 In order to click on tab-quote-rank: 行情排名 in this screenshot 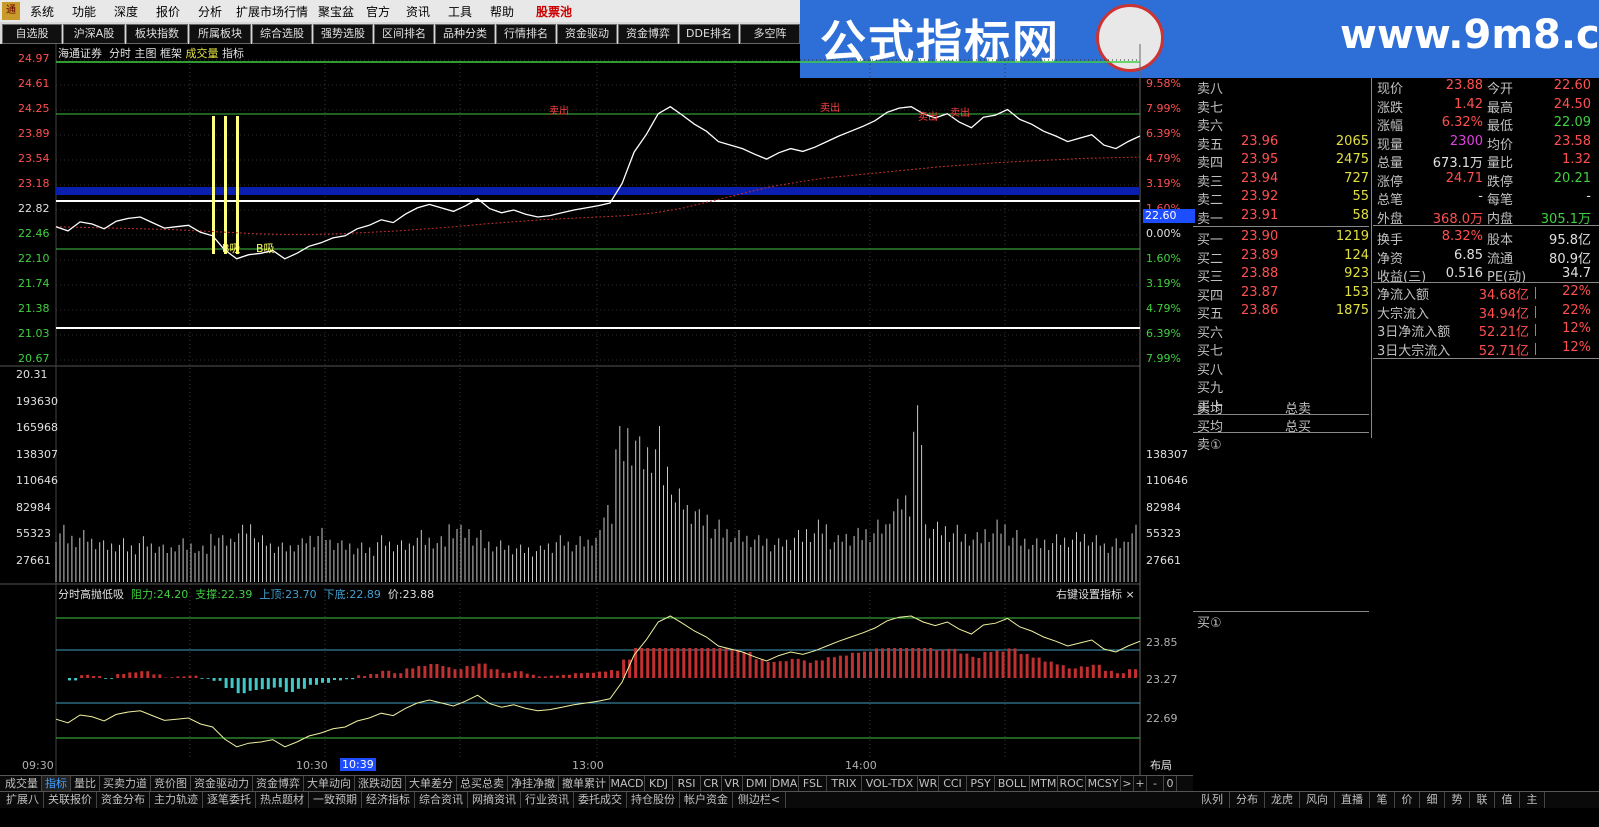, I will do `click(526, 34)`.